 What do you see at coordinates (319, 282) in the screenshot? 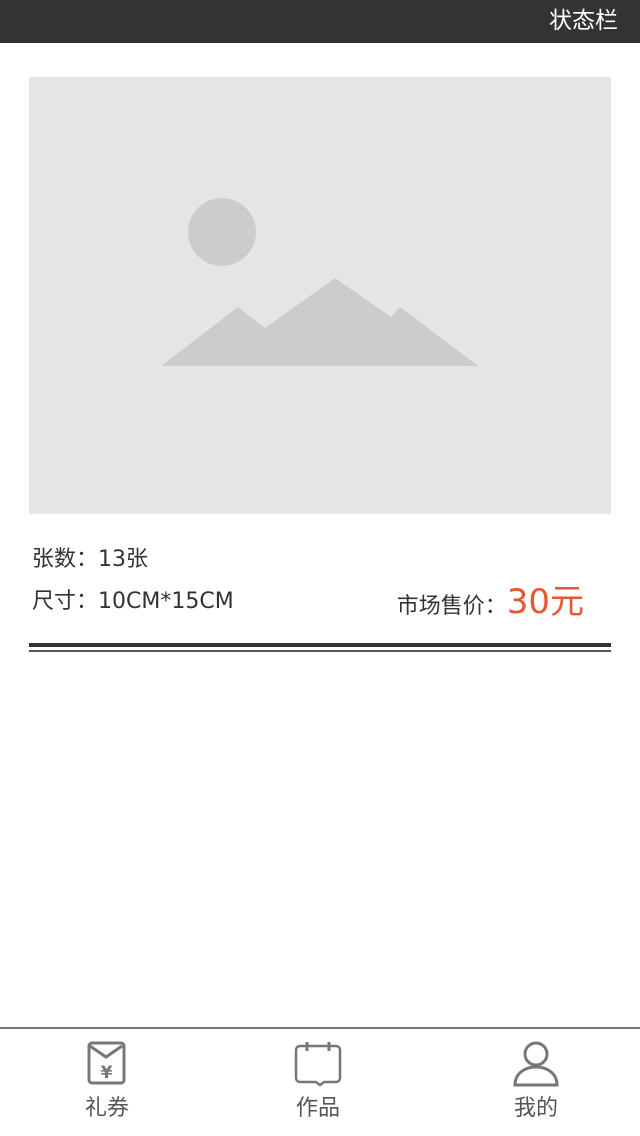
I see `image-placeholder-icon` at bounding box center [319, 282].